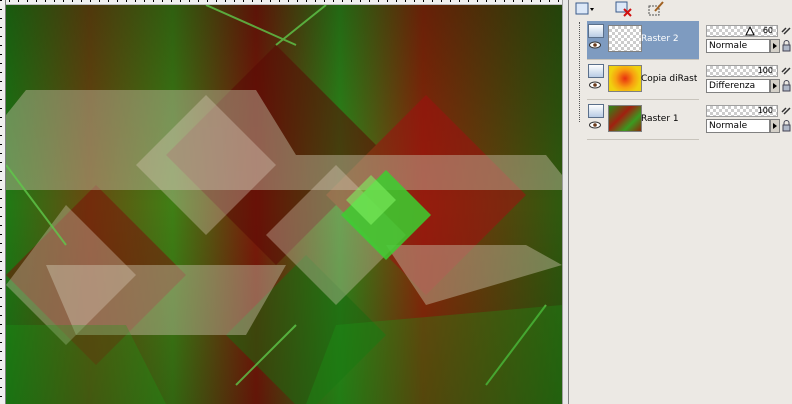  What do you see at coordinates (624, 9) in the screenshot?
I see `delete-layer-icon` at bounding box center [624, 9].